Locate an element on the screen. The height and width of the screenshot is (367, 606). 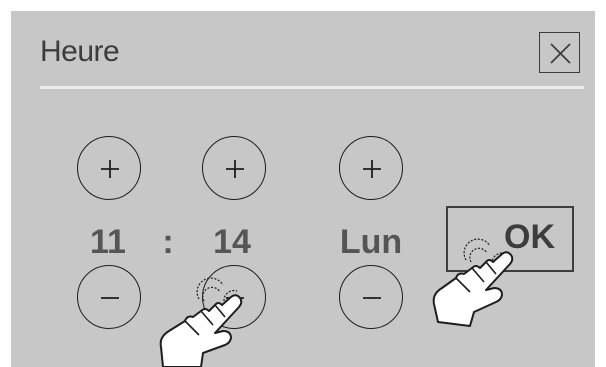
hours-decrement-button is located at coordinates (109, 297).